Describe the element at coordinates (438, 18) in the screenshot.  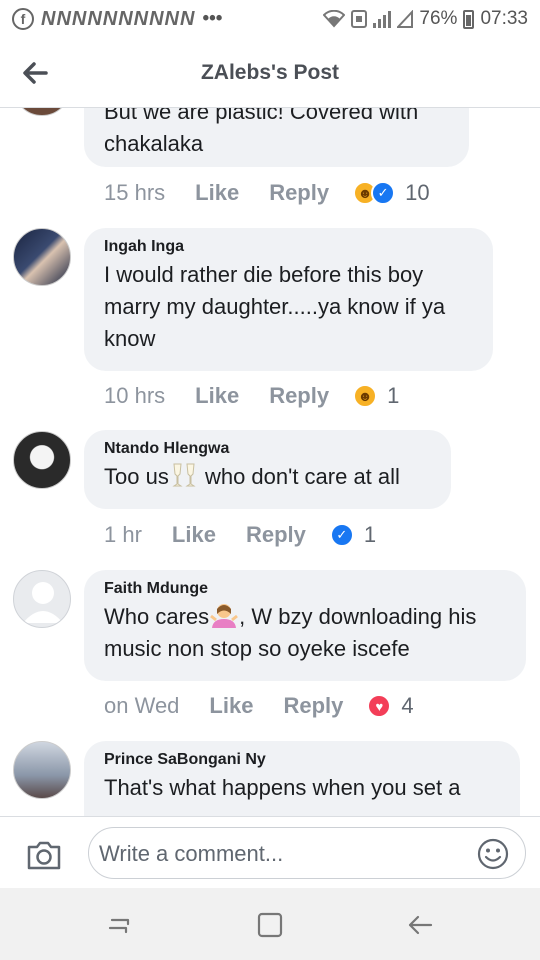
I see `battery-percent: 76%` at that location.